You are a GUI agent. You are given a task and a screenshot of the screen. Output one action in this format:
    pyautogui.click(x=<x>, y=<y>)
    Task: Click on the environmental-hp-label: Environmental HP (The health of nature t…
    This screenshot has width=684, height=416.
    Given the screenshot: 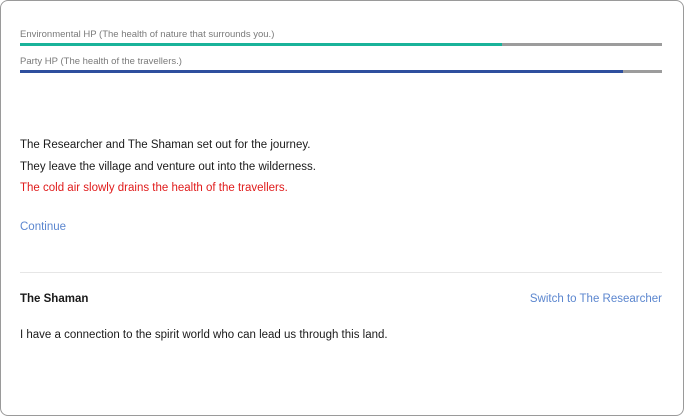 What is the action you would take?
    pyautogui.click(x=147, y=34)
    